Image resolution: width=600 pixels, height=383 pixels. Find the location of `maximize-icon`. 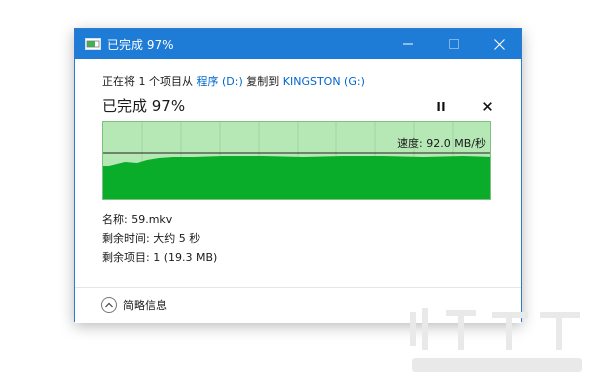

maximize-icon is located at coordinates (454, 44).